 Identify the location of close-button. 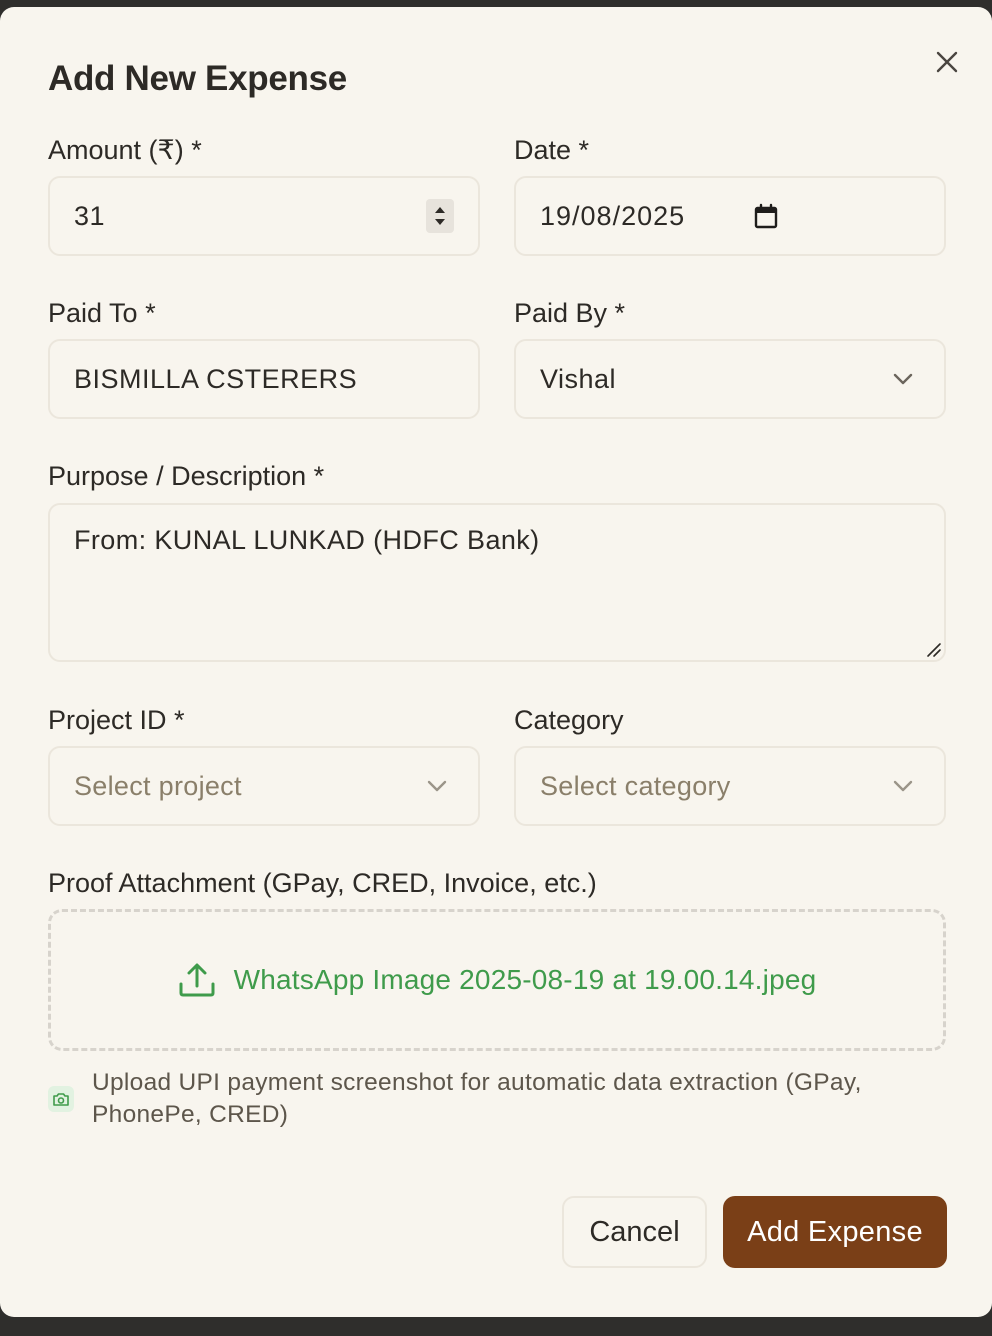
(947, 62).